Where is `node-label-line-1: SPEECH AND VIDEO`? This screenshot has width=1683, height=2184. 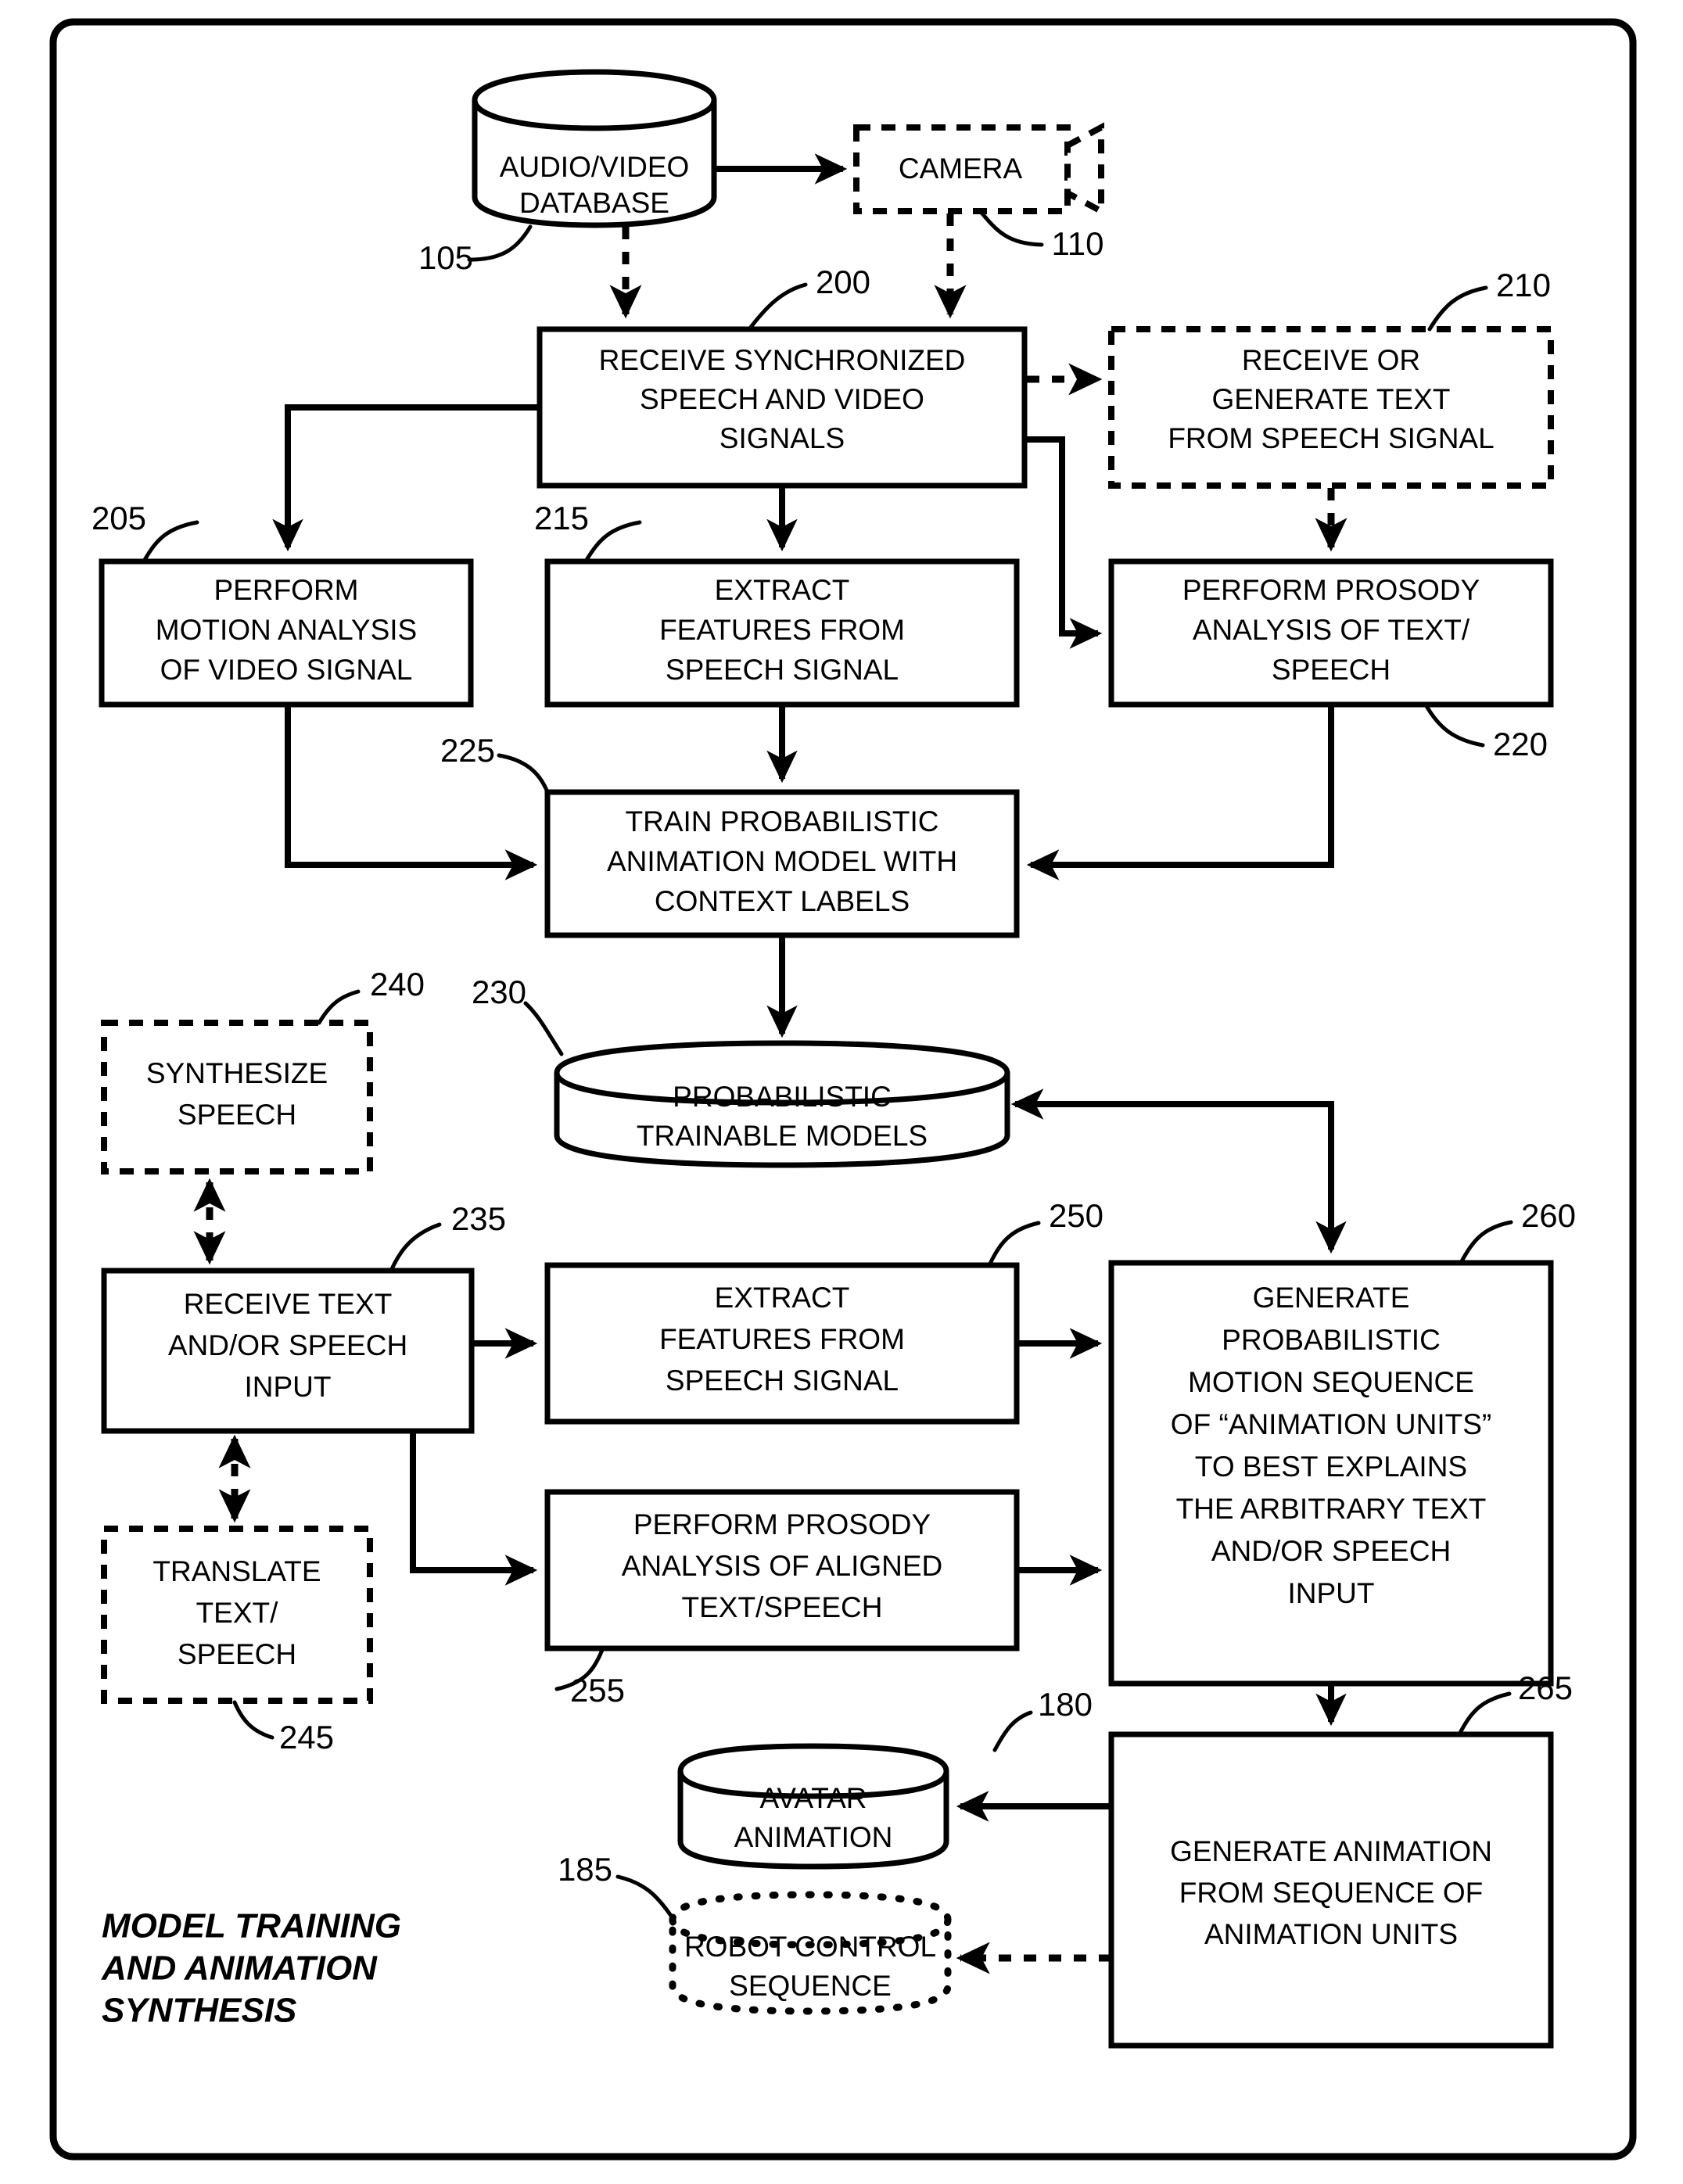 node-label-line-1: SPEECH AND VIDEO is located at coordinates (782, 399).